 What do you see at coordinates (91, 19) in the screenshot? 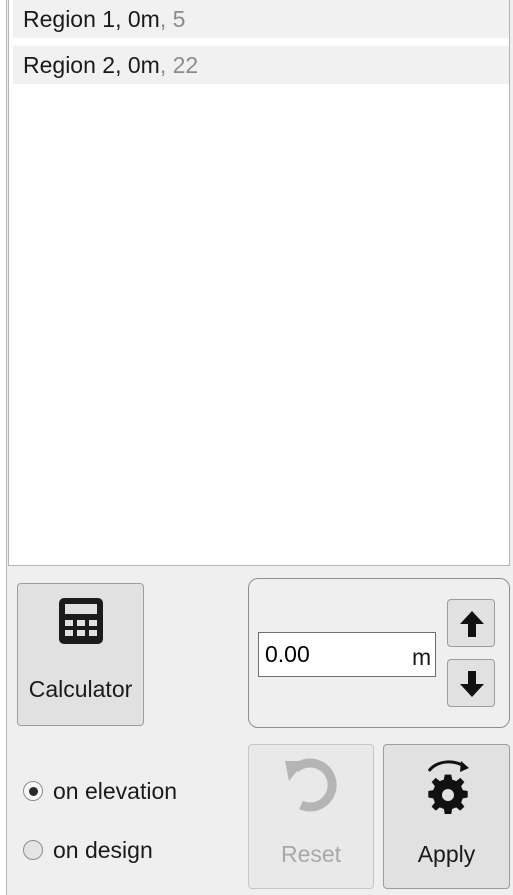
I see `list-item-name: Region 1, 0m` at bounding box center [91, 19].